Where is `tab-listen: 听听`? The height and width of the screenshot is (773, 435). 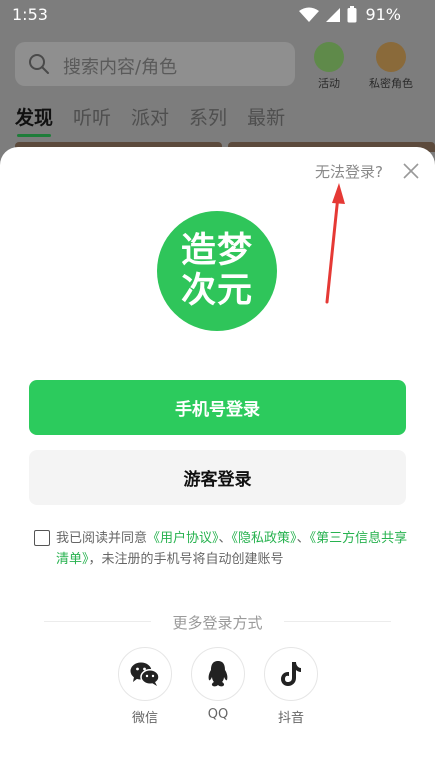 tab-listen: 听听 is located at coordinates (92, 116).